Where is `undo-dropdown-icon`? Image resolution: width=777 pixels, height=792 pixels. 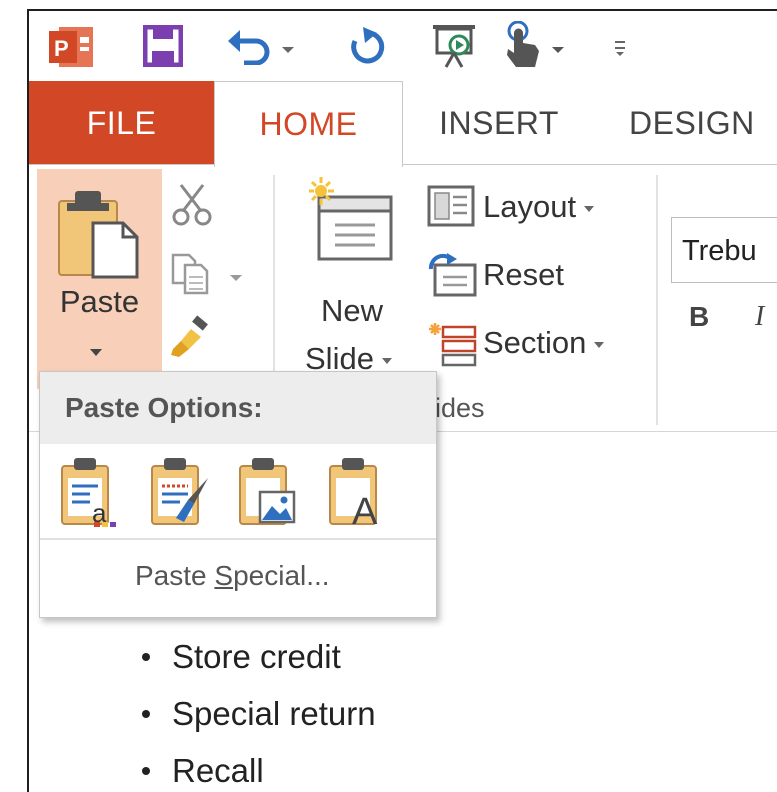
undo-dropdown-icon is located at coordinates (288, 50).